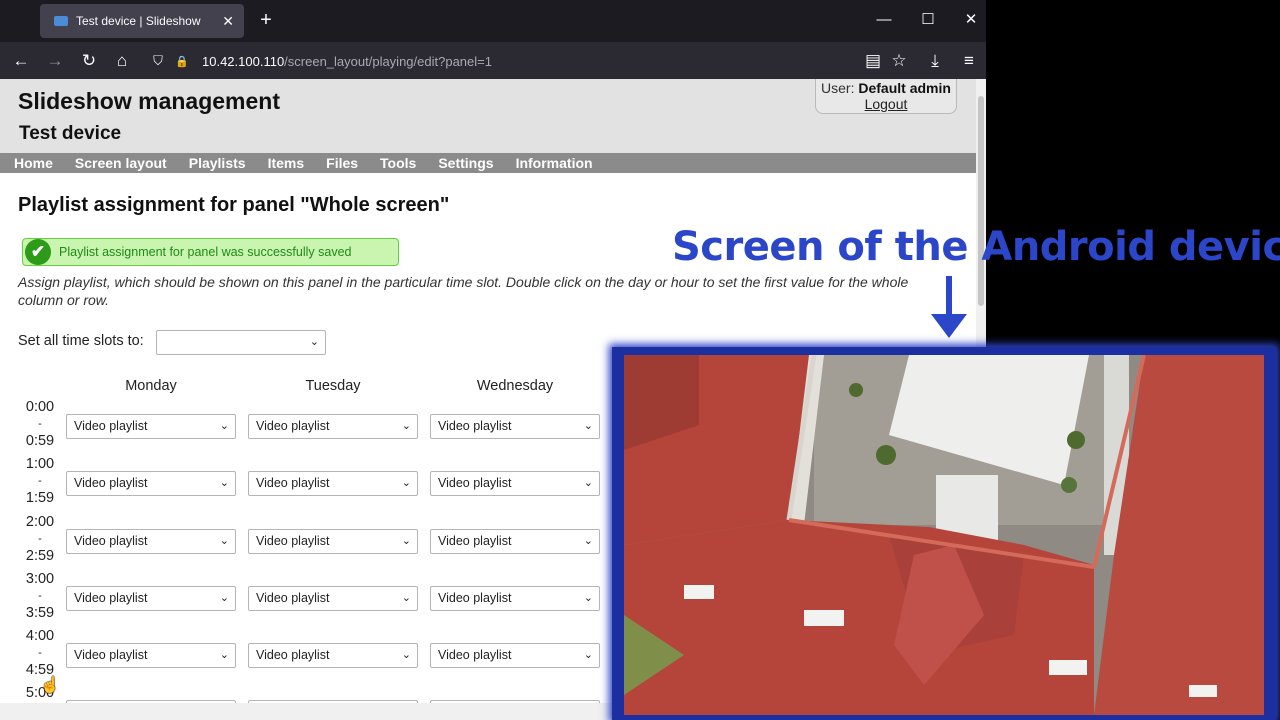  What do you see at coordinates (40, 579) in the screenshot?
I see `hour-start: 3:00` at bounding box center [40, 579].